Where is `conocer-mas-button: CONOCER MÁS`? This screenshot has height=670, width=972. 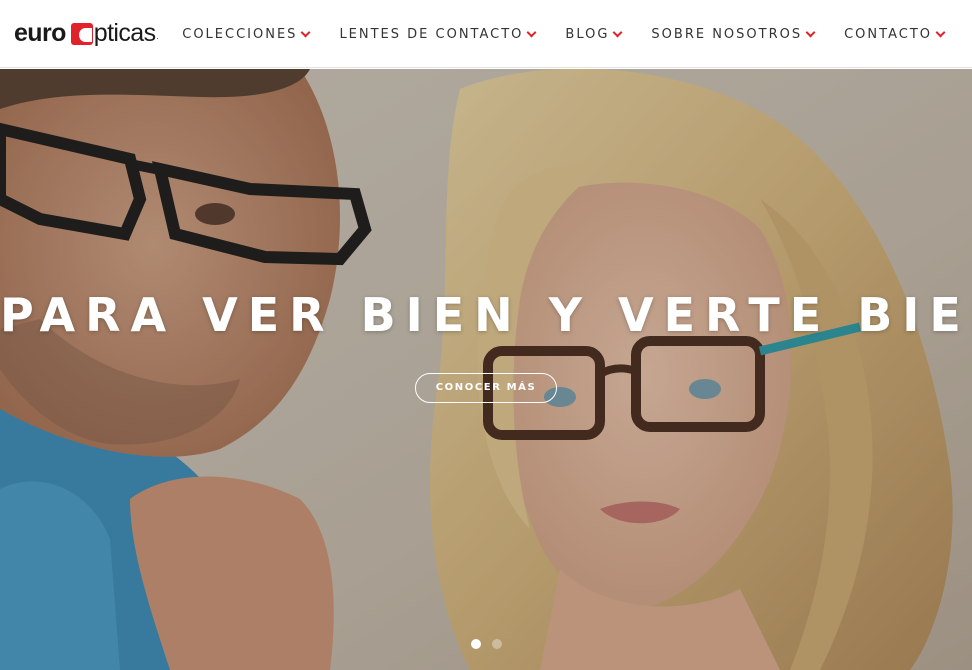 conocer-mas-button: CONOCER MÁS is located at coordinates (486, 388).